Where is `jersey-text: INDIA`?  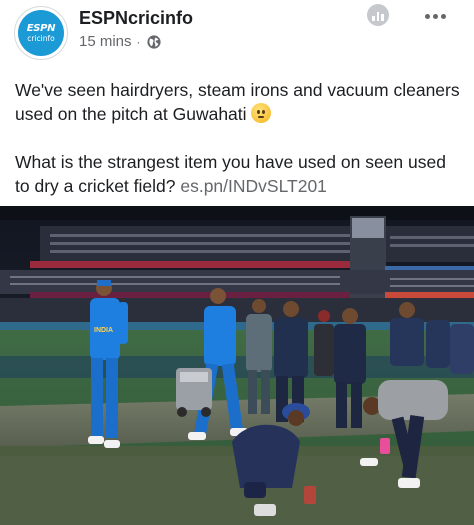
jersey-text: INDIA is located at coordinates (103, 330).